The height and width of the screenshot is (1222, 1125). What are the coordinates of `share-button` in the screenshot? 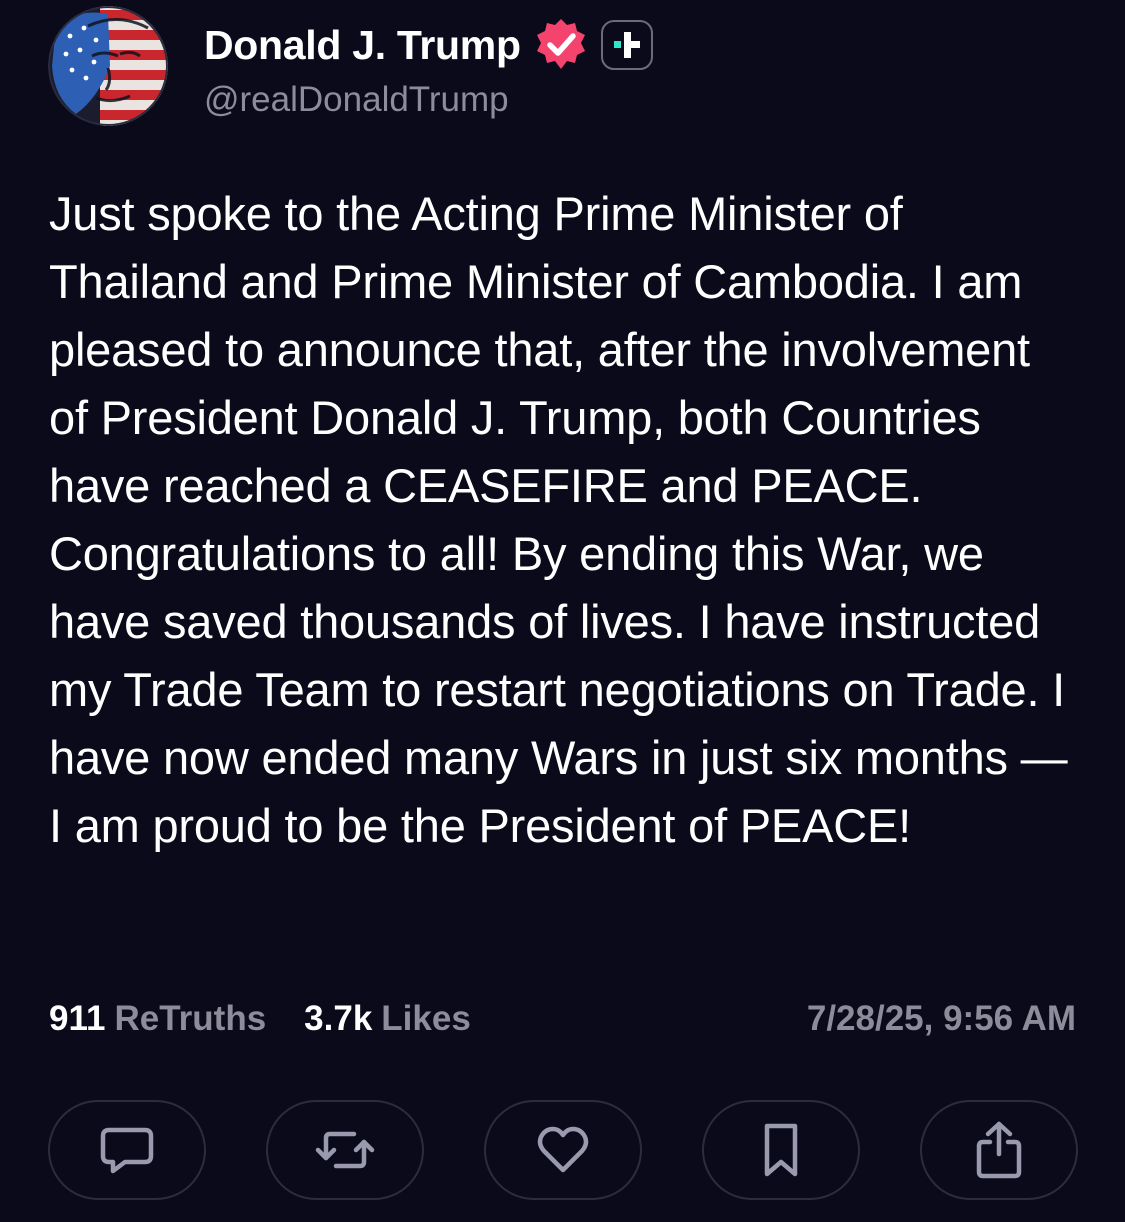 It's located at (999, 1150).